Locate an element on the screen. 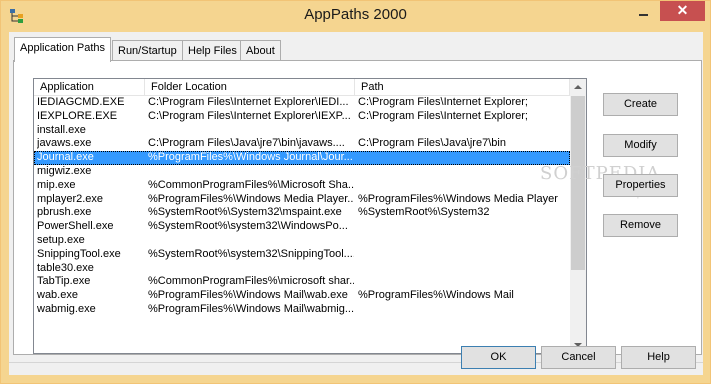 Image resolution: width=711 pixels, height=384 pixels. table-row: setup.exe is located at coordinates (302, 241).